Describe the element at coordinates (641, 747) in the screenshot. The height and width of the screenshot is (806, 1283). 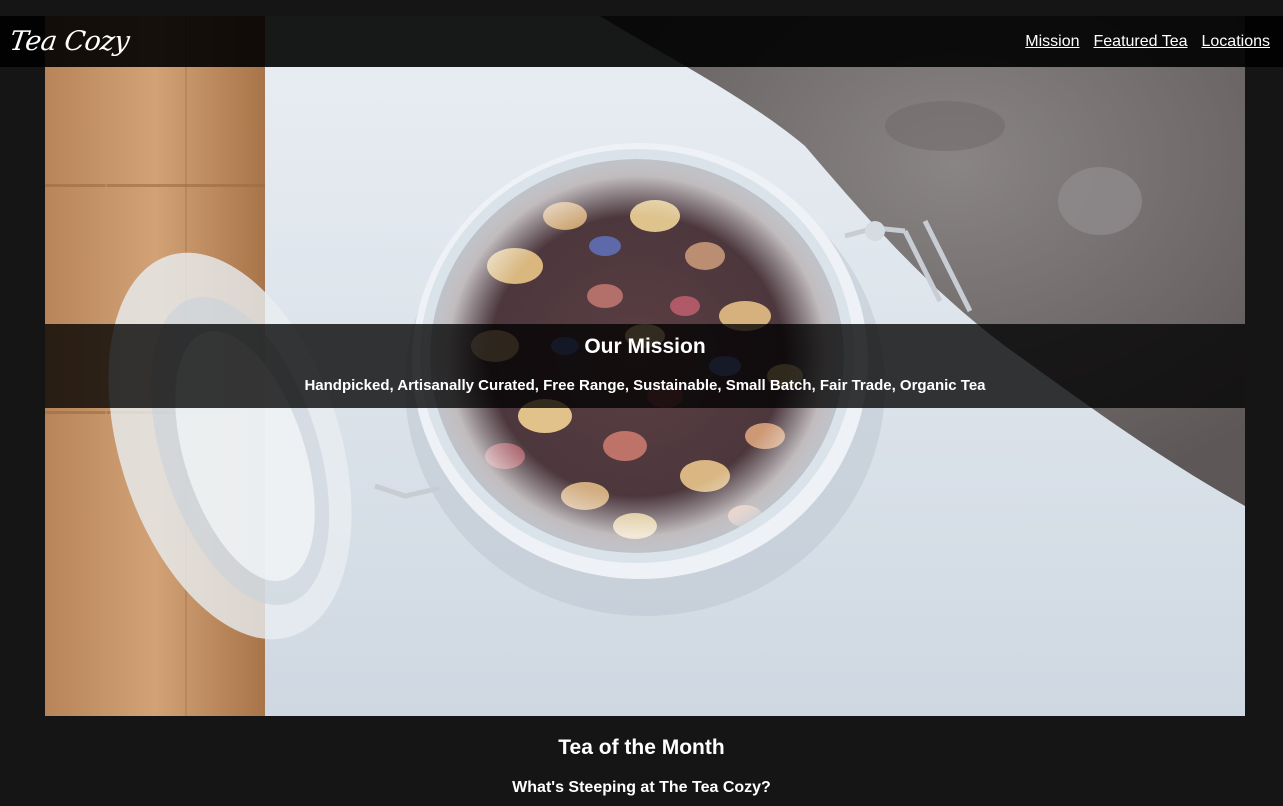
I see `tea-of-the-month-title: Tea of the Month` at that location.